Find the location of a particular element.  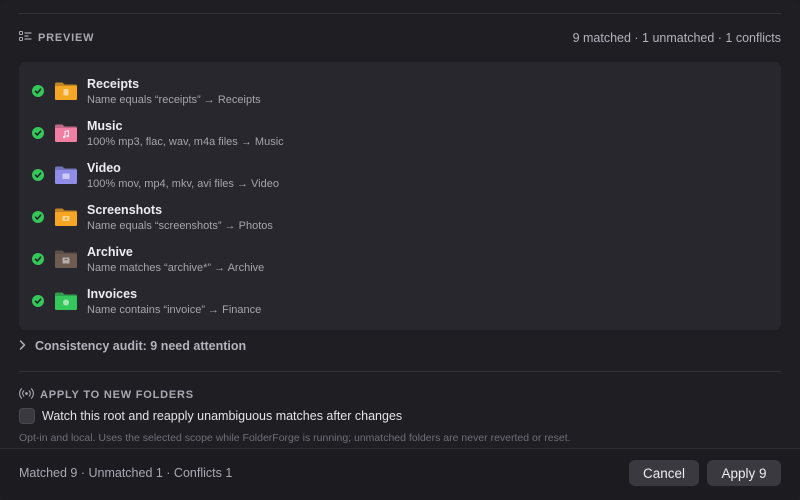

item-name: Receipts is located at coordinates (113, 83).